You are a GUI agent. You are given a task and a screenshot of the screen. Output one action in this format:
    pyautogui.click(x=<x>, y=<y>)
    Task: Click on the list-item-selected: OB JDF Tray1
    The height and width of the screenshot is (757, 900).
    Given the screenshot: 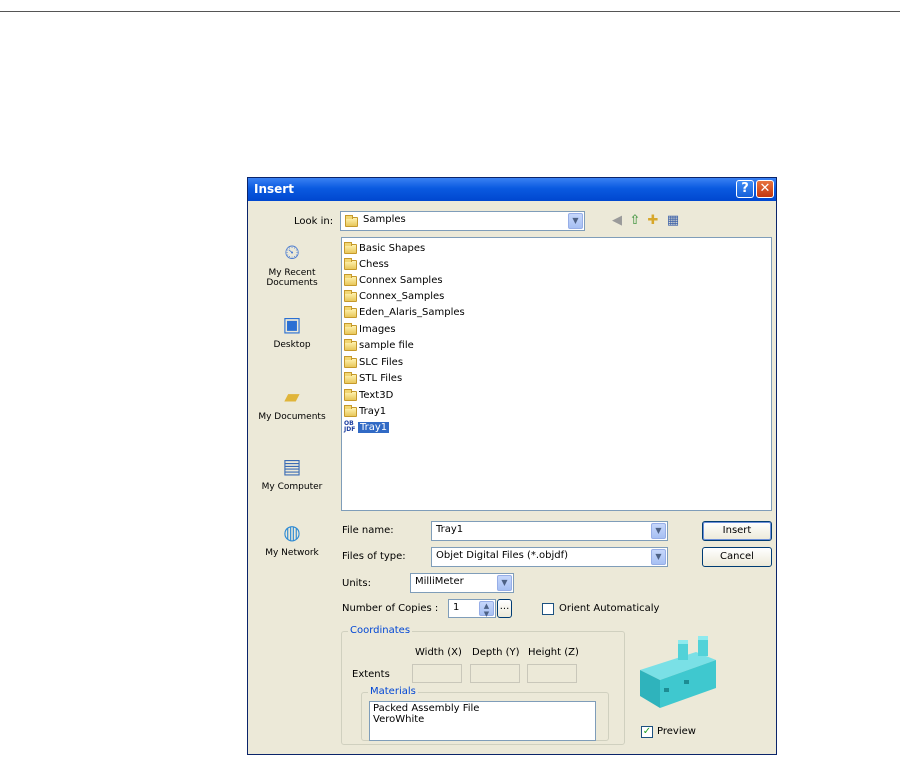 What is the action you would take?
    pyautogui.click(x=367, y=427)
    